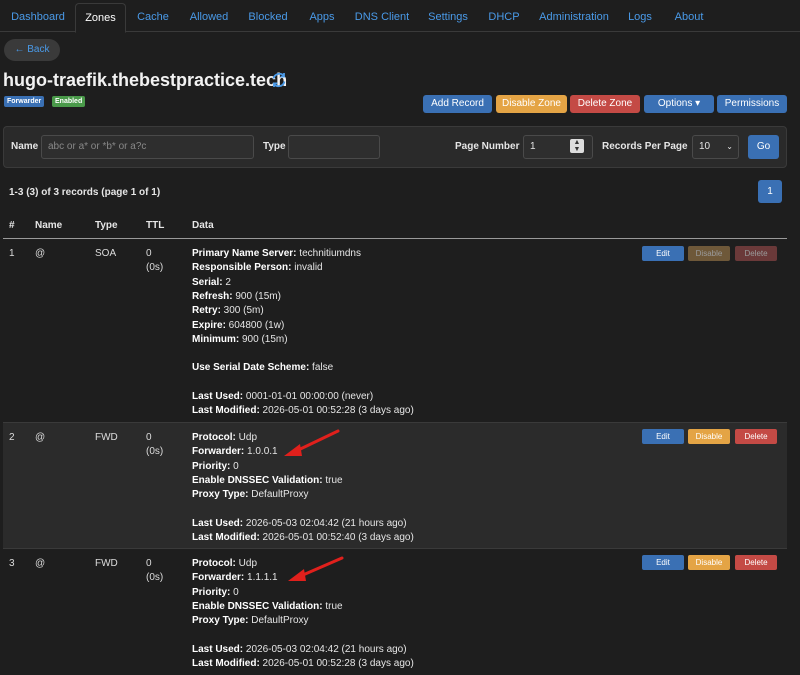  I want to click on record-data-value: invalid, so click(307, 268).